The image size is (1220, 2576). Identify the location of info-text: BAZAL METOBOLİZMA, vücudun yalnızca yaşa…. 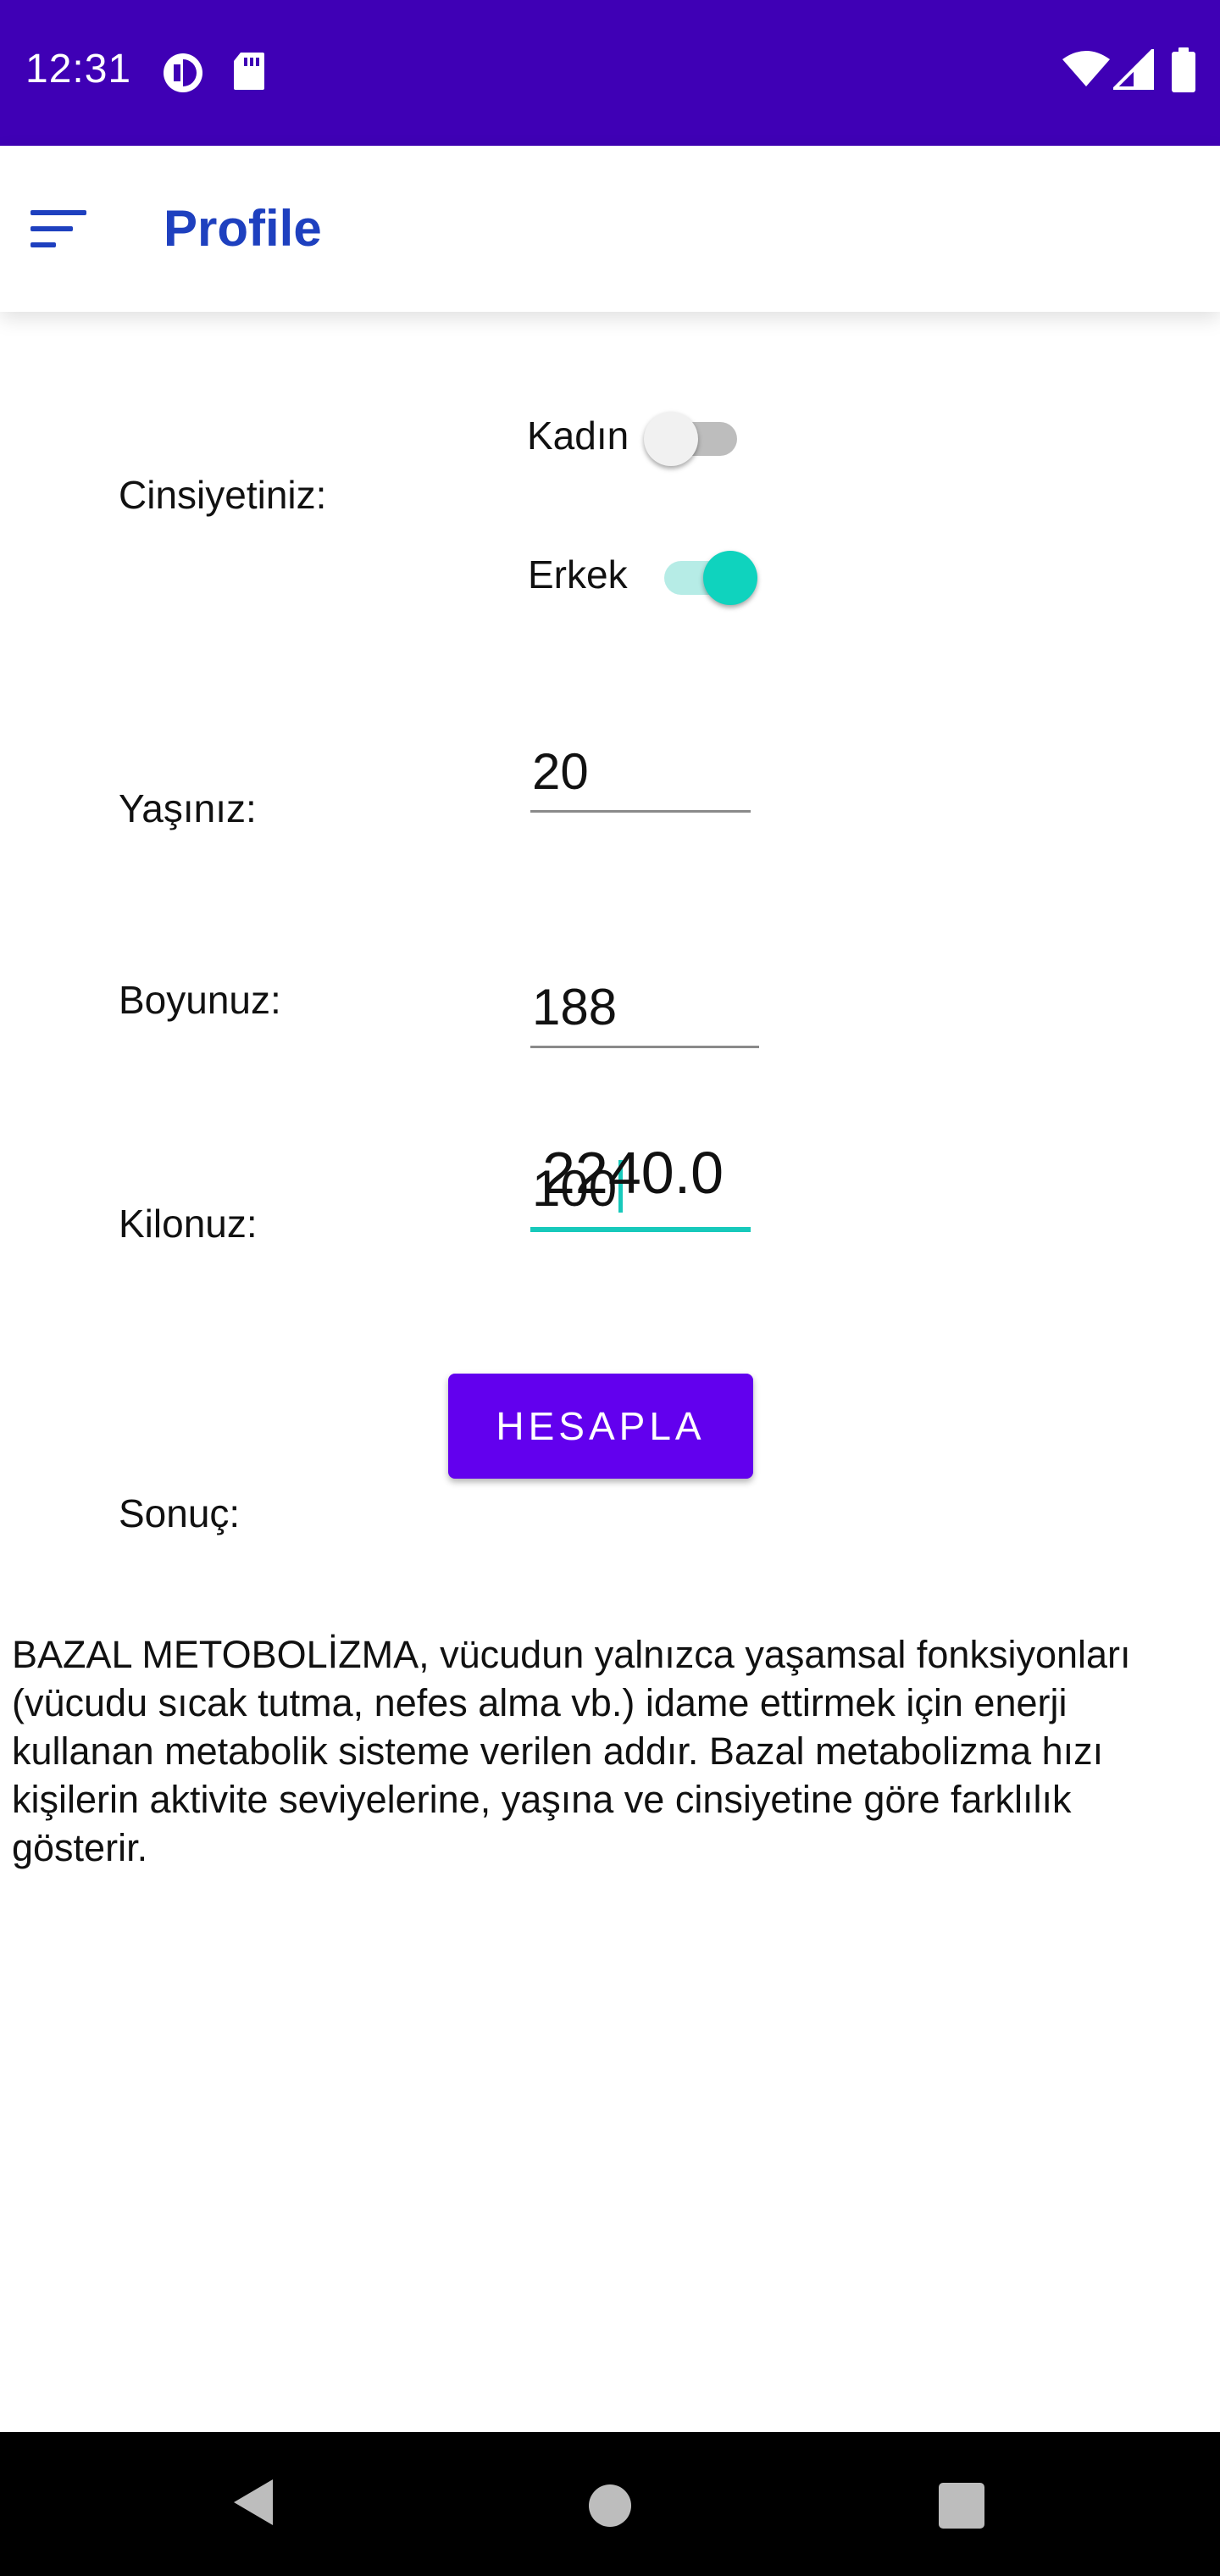
(571, 1751).